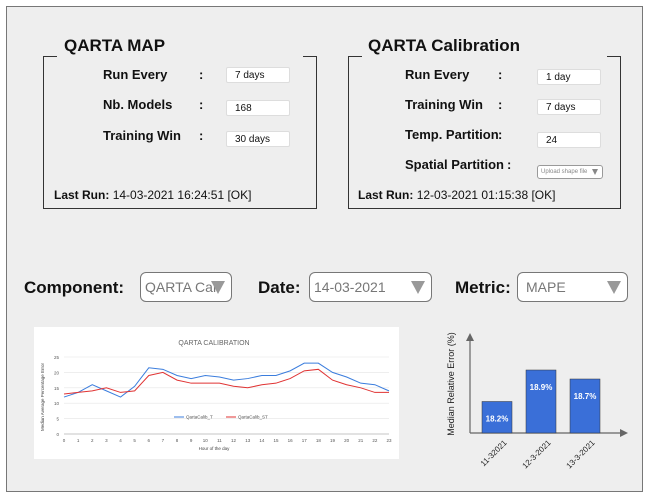 The image size is (651, 500). What do you see at coordinates (361, 440) in the screenshot?
I see `x-tick-label: 21` at bounding box center [361, 440].